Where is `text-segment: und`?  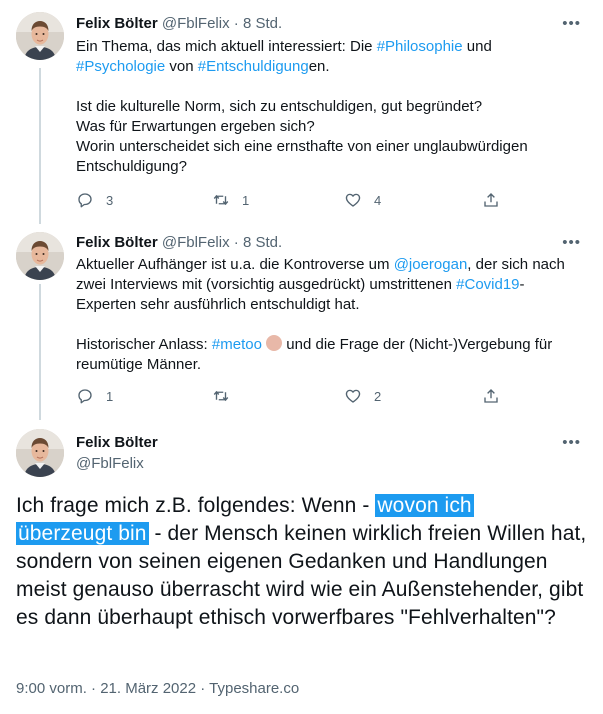 text-segment: und is located at coordinates (477, 46).